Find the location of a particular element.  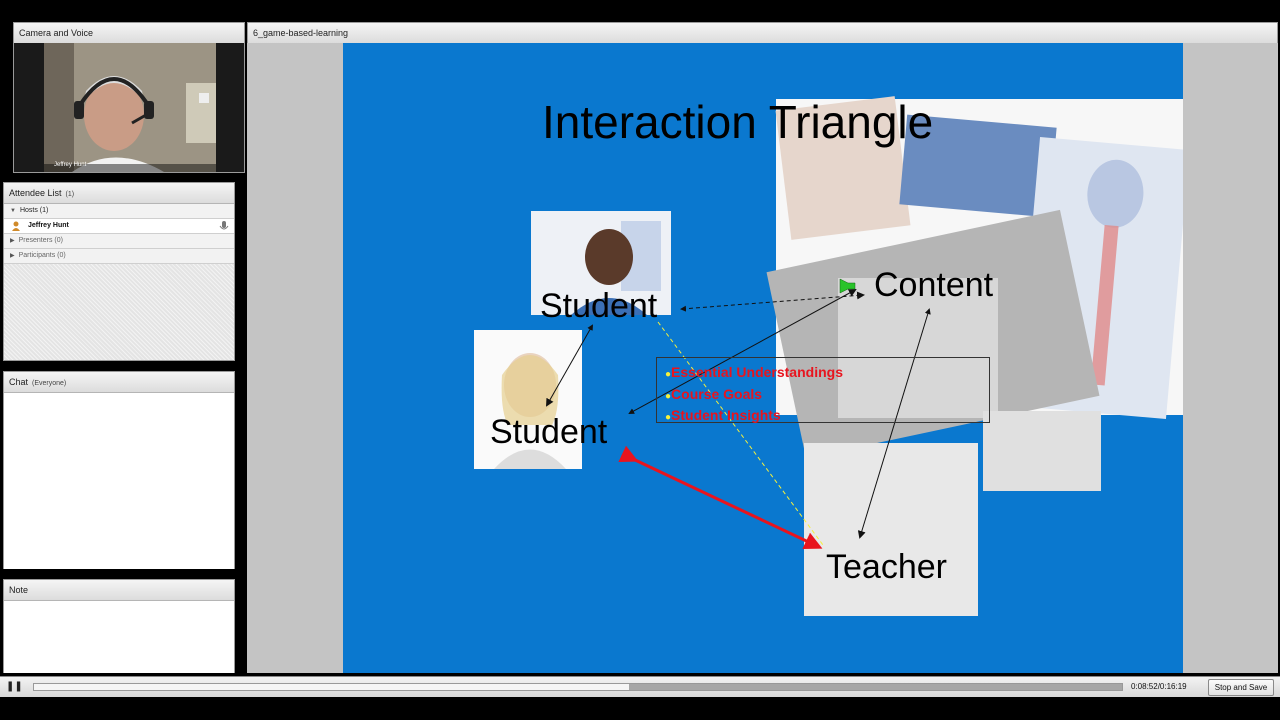

camera-pod-title: Camera and Voice is located at coordinates (129, 33).